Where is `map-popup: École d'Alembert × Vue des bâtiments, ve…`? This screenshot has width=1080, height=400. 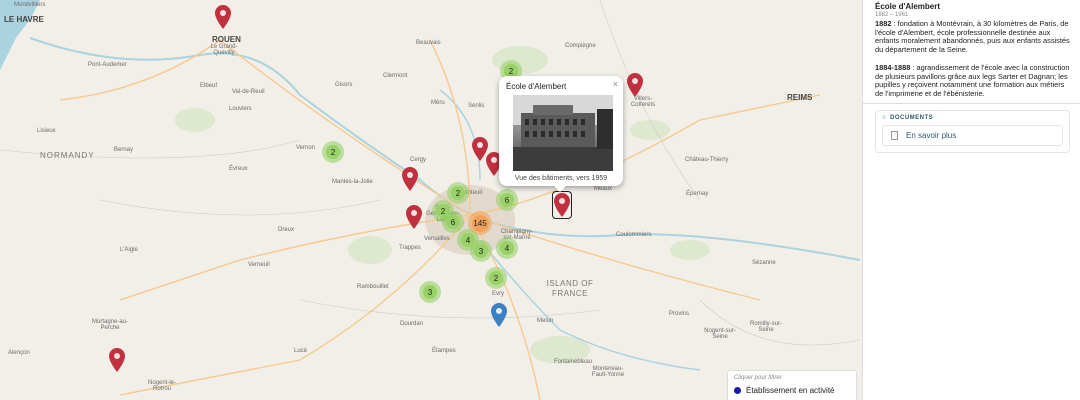 map-popup: École d'Alembert × Vue des bâtiments, ve… is located at coordinates (561, 134).